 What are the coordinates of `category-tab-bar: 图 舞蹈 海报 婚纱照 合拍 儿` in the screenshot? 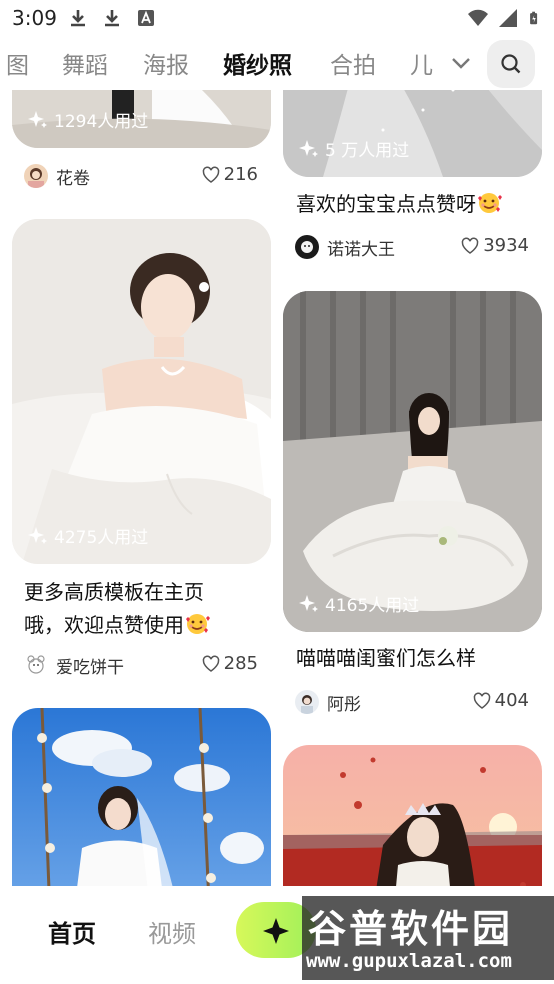 It's located at (277, 63).